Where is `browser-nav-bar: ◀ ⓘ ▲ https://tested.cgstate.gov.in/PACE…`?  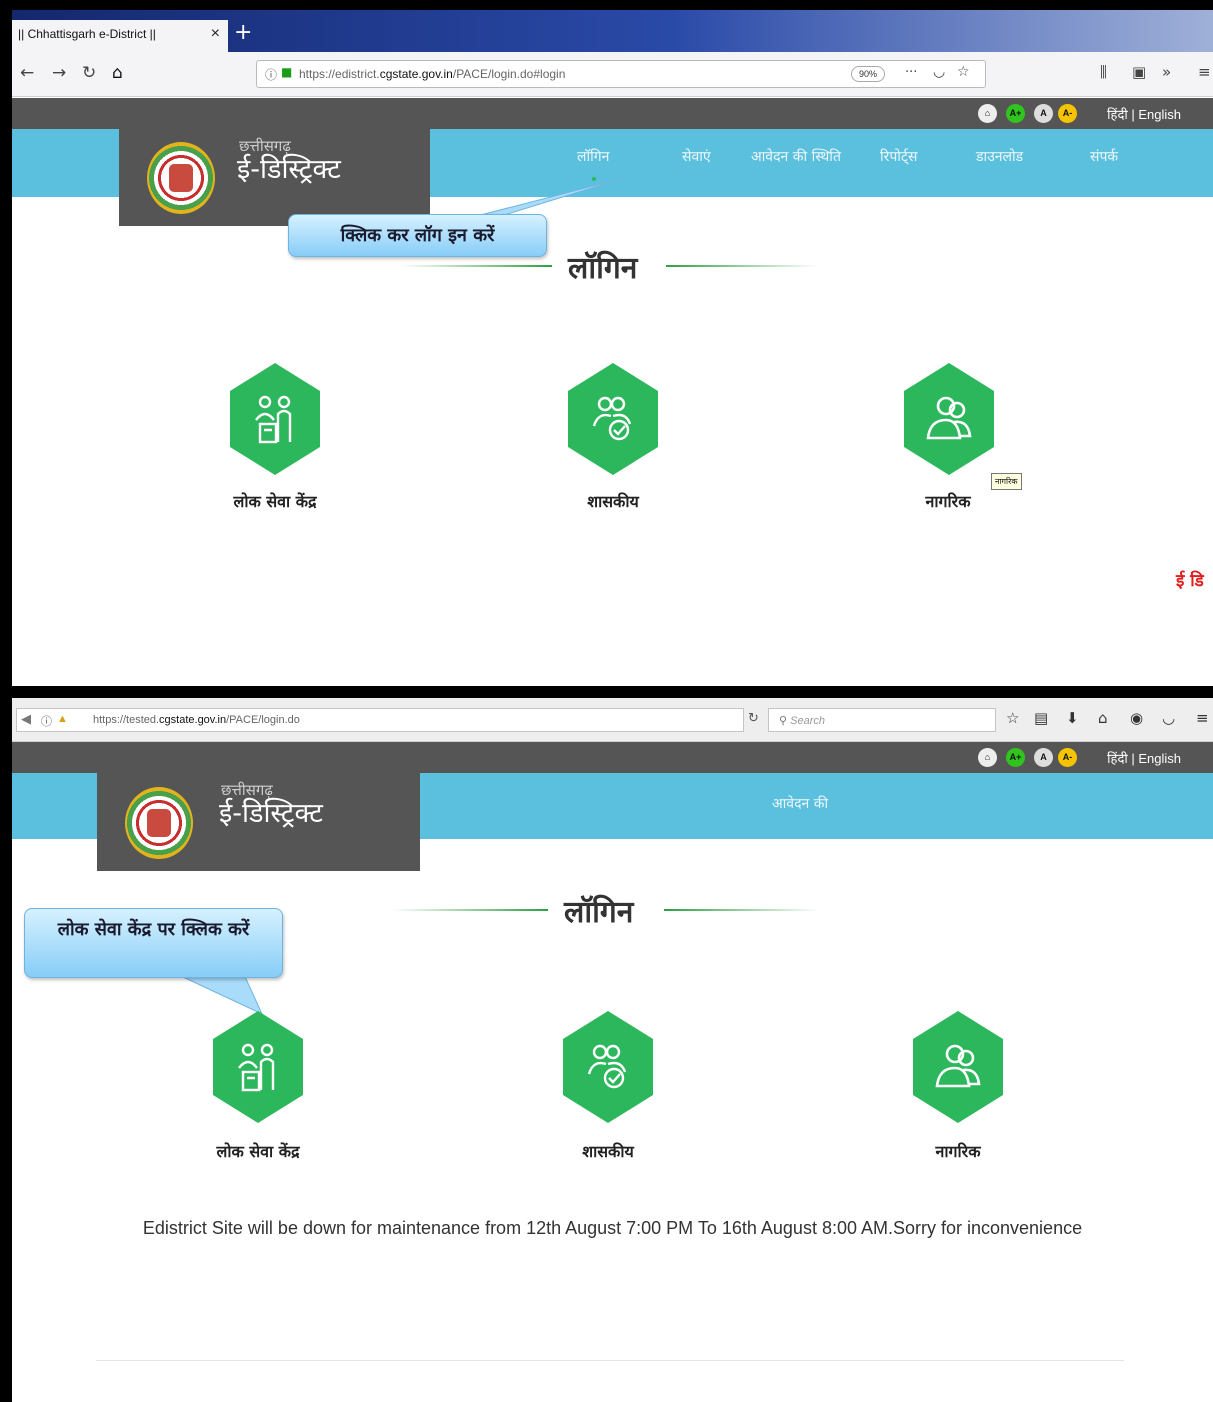 browser-nav-bar: ◀ ⓘ ▲ https://tested.cgstate.gov.in/PACE… is located at coordinates (612, 720).